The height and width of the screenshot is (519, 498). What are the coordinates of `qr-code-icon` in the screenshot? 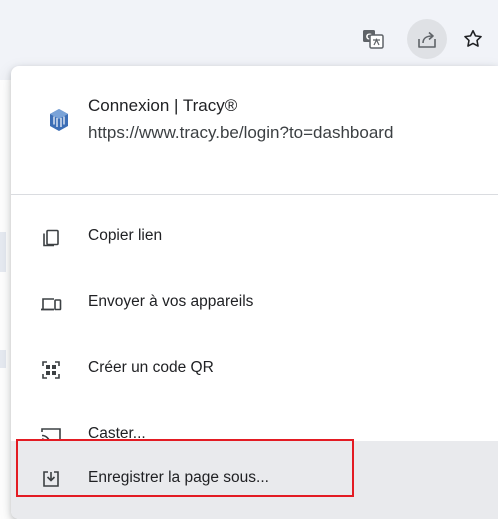 It's located at (51, 370).